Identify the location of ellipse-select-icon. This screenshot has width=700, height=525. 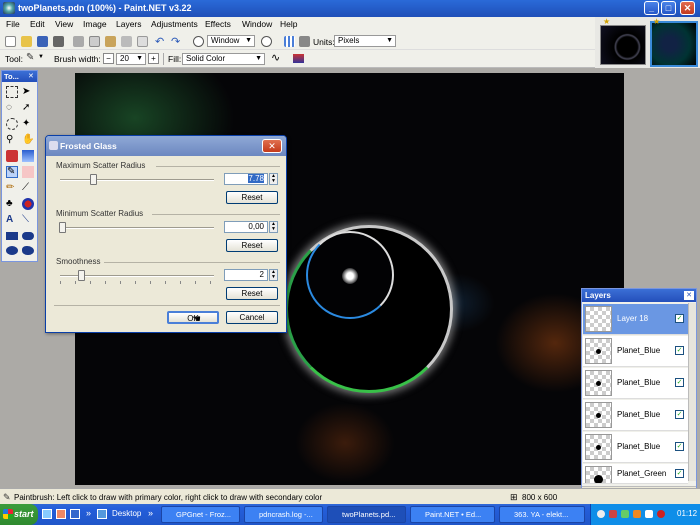
(12, 124).